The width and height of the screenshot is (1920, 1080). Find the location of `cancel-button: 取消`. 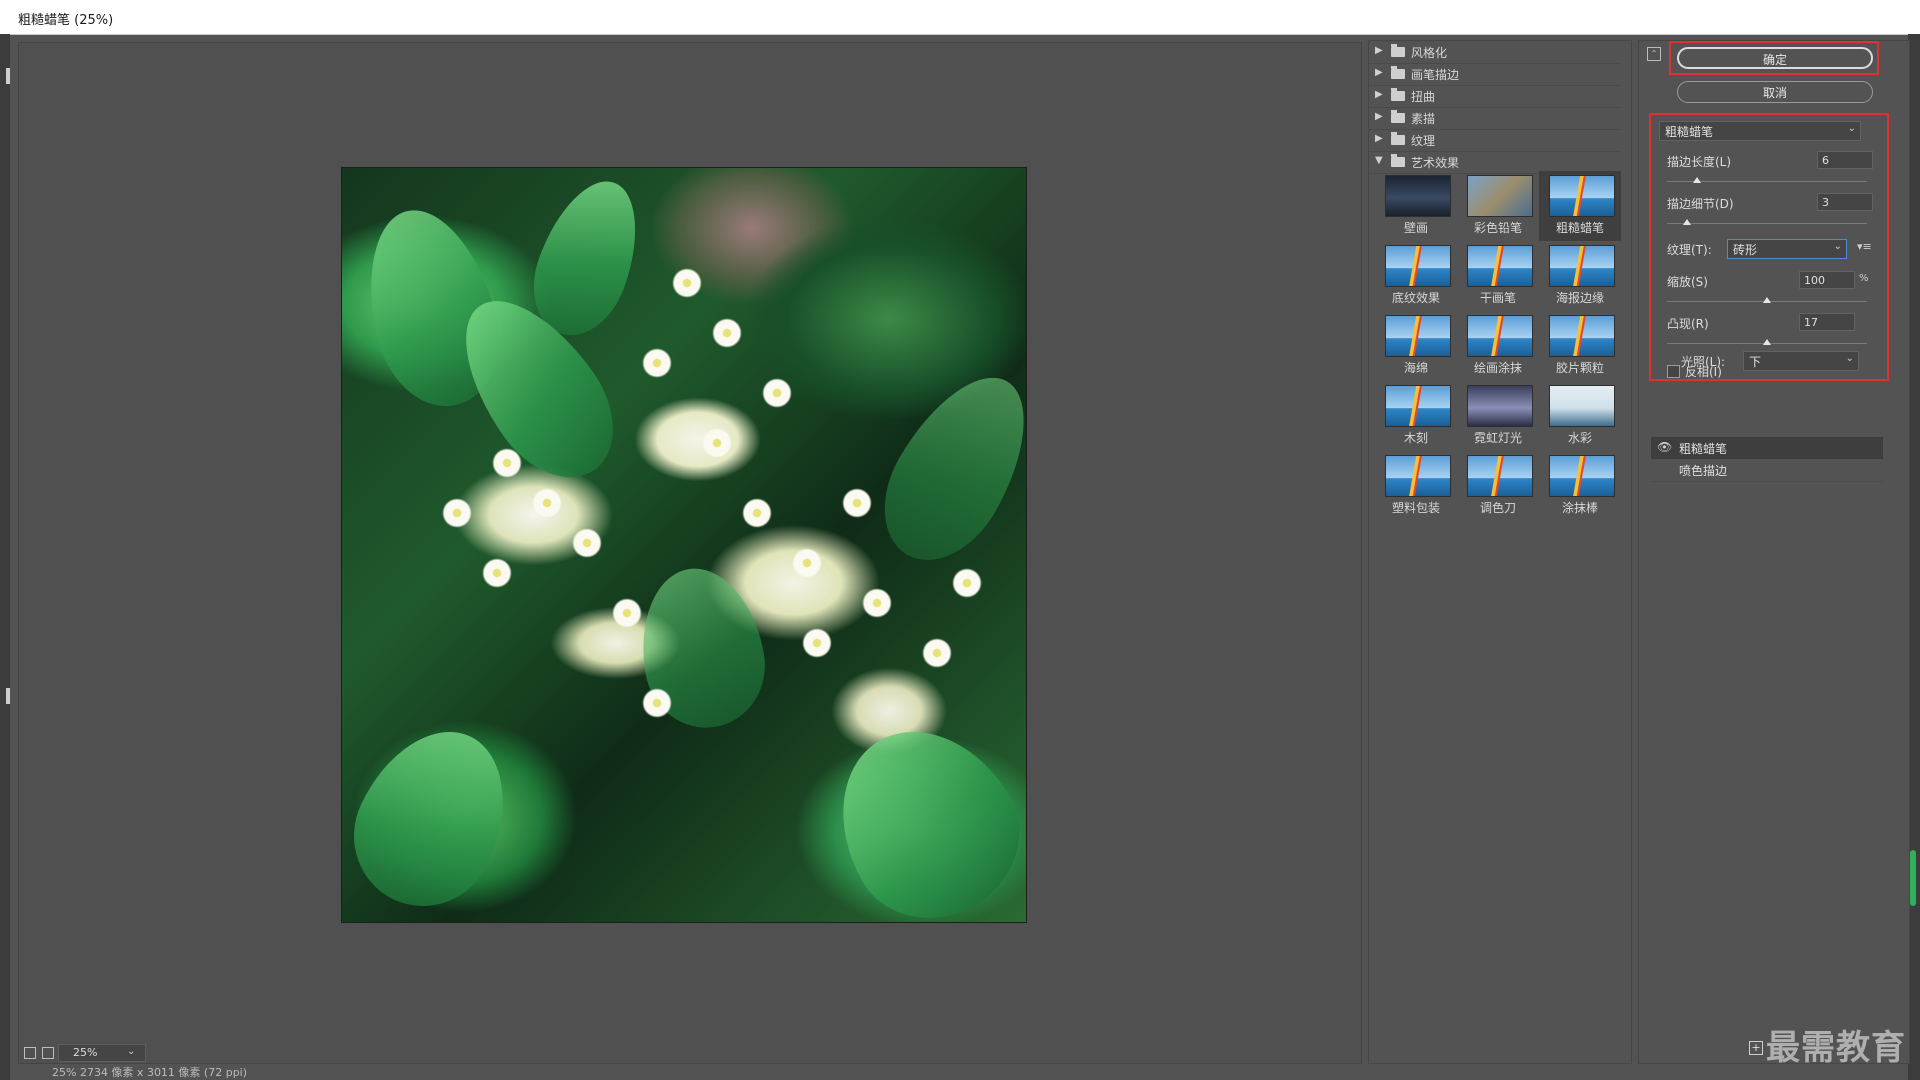

cancel-button: 取消 is located at coordinates (1775, 92).